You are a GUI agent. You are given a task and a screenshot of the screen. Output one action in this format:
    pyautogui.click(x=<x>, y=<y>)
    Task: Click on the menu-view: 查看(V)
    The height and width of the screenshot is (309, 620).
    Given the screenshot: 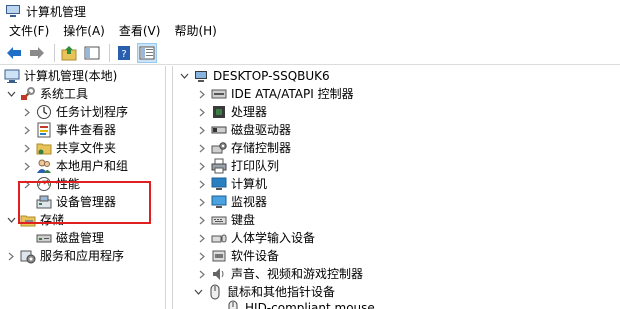 What is the action you would take?
    pyautogui.click(x=140, y=31)
    